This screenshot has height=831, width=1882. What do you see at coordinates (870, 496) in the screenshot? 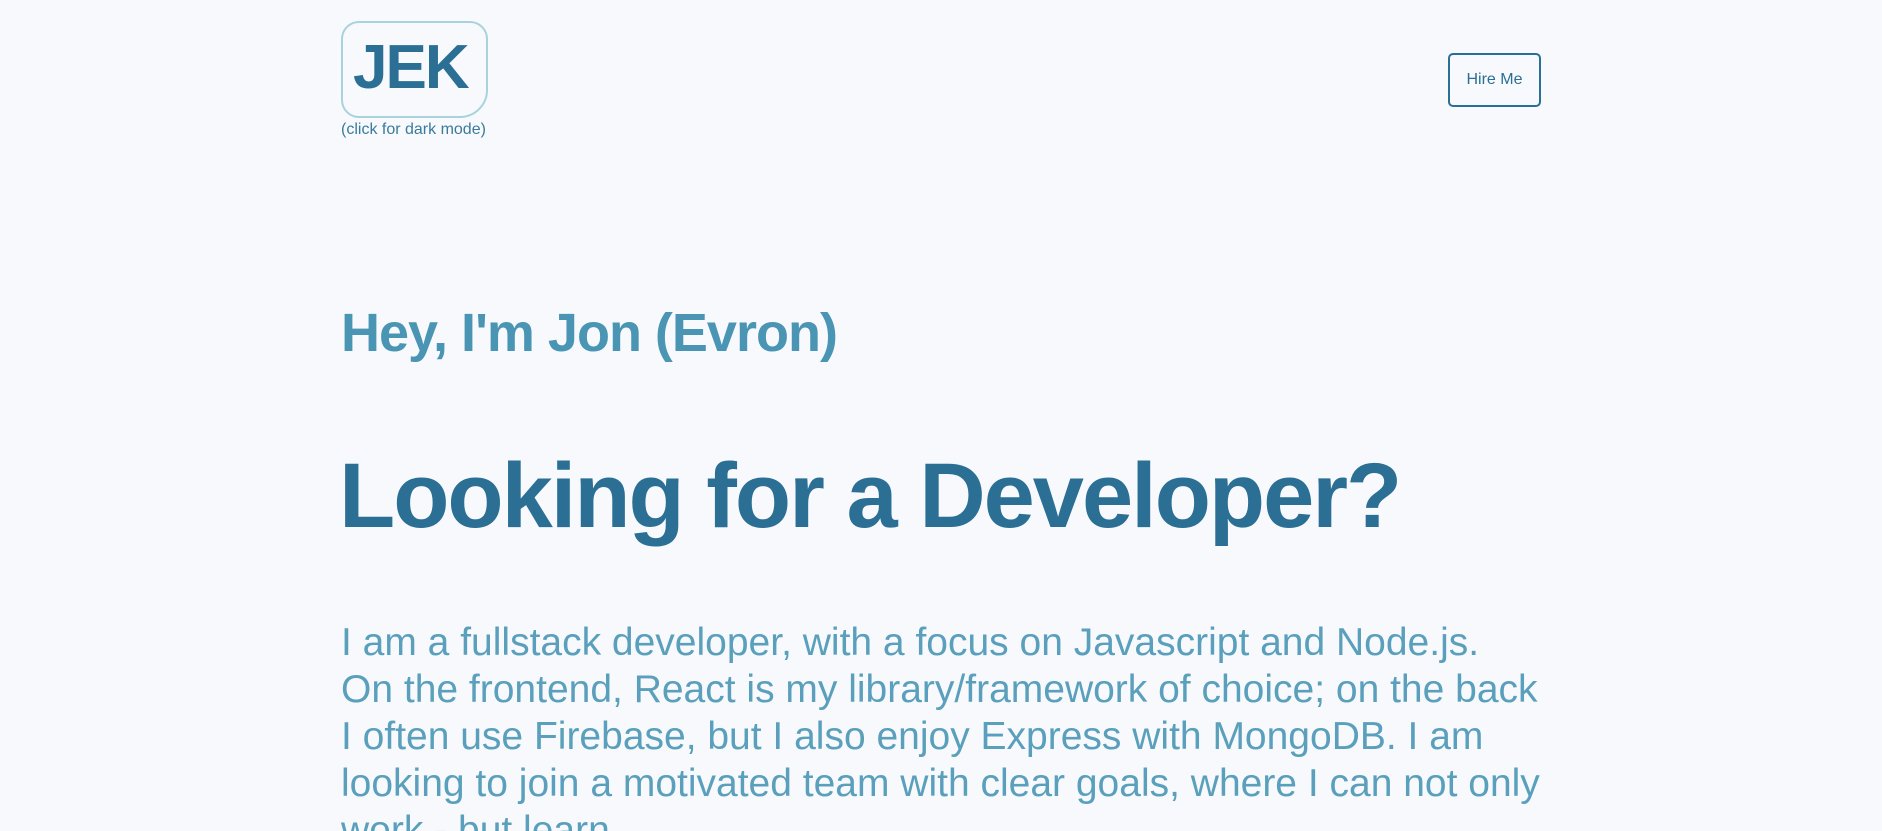
I see `page-title: Looking for a Developer?` at bounding box center [870, 496].